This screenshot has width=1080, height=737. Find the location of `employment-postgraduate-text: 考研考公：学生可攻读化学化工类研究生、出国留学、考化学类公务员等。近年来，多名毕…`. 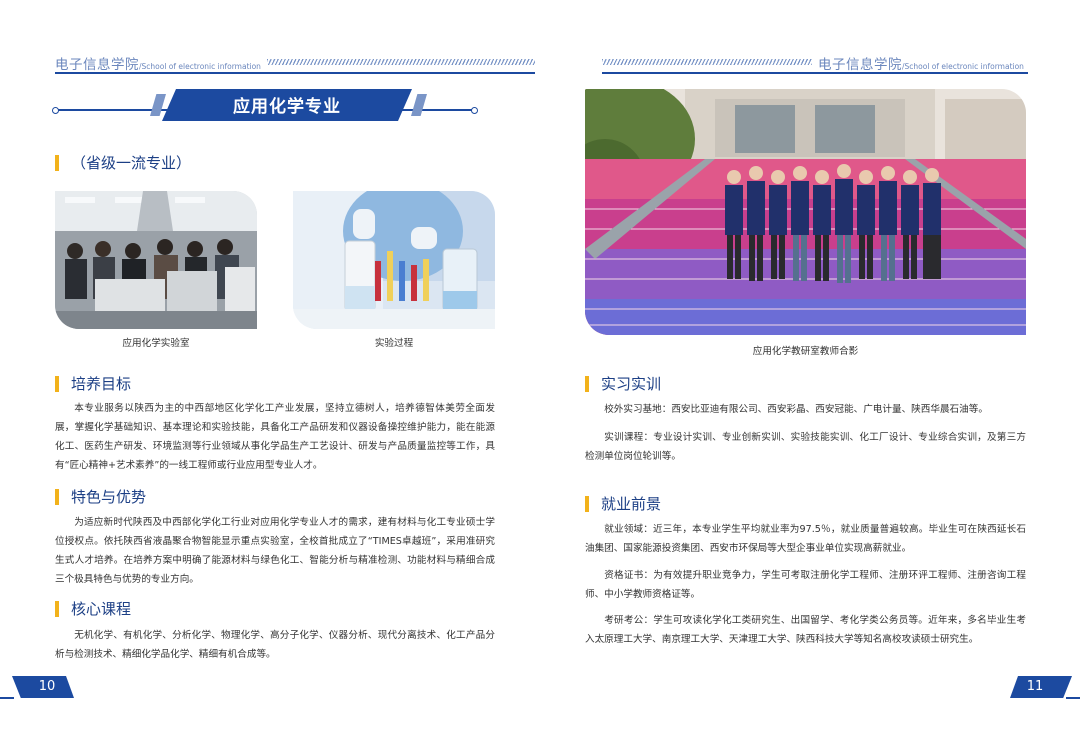

employment-postgraduate-text: 考研考公：学生可攻读化学化工类研究生、出国留学、考化学类公务员等。近年来，多名毕… is located at coordinates (805, 630).